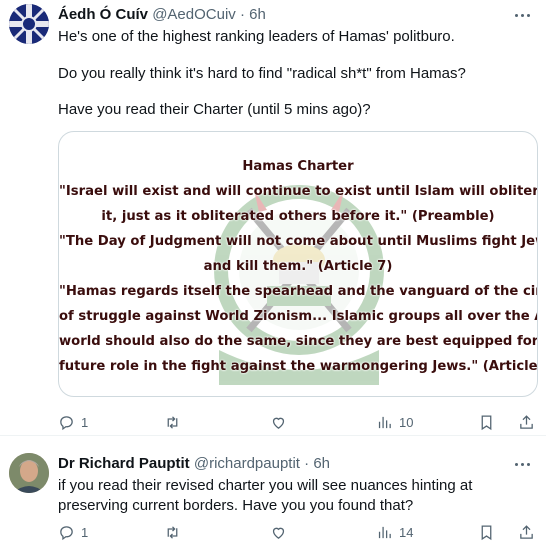  What do you see at coordinates (124, 463) in the screenshot?
I see `author-name: Dr Richard Pauptit` at bounding box center [124, 463].